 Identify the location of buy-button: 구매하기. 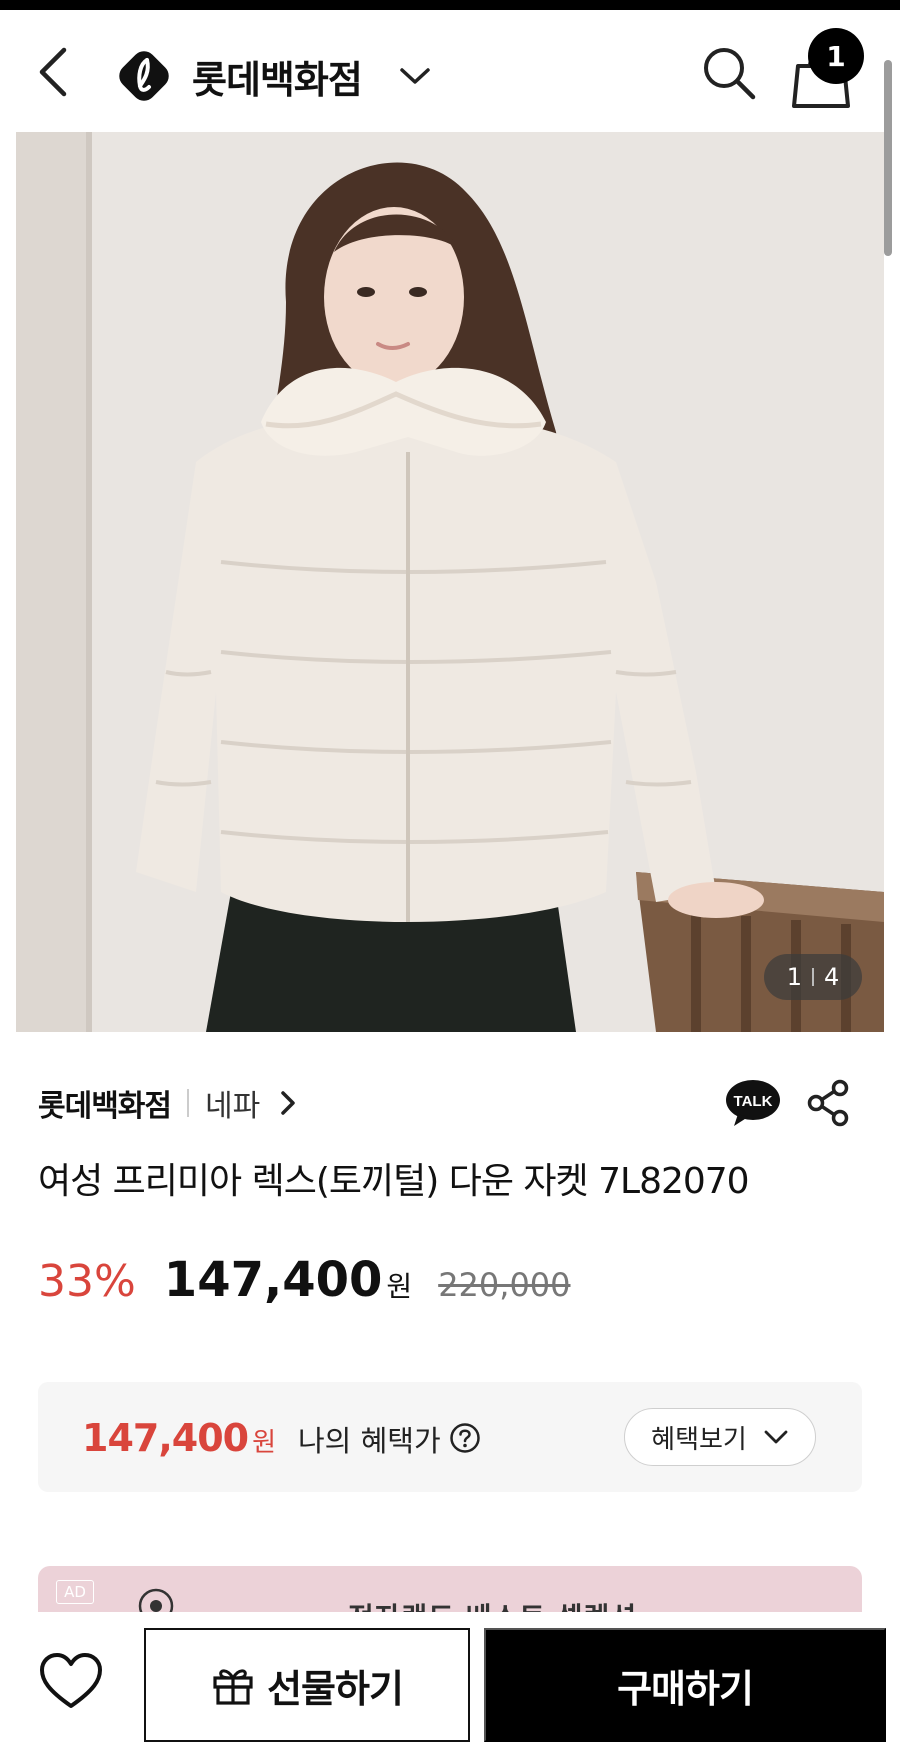
(685, 1685).